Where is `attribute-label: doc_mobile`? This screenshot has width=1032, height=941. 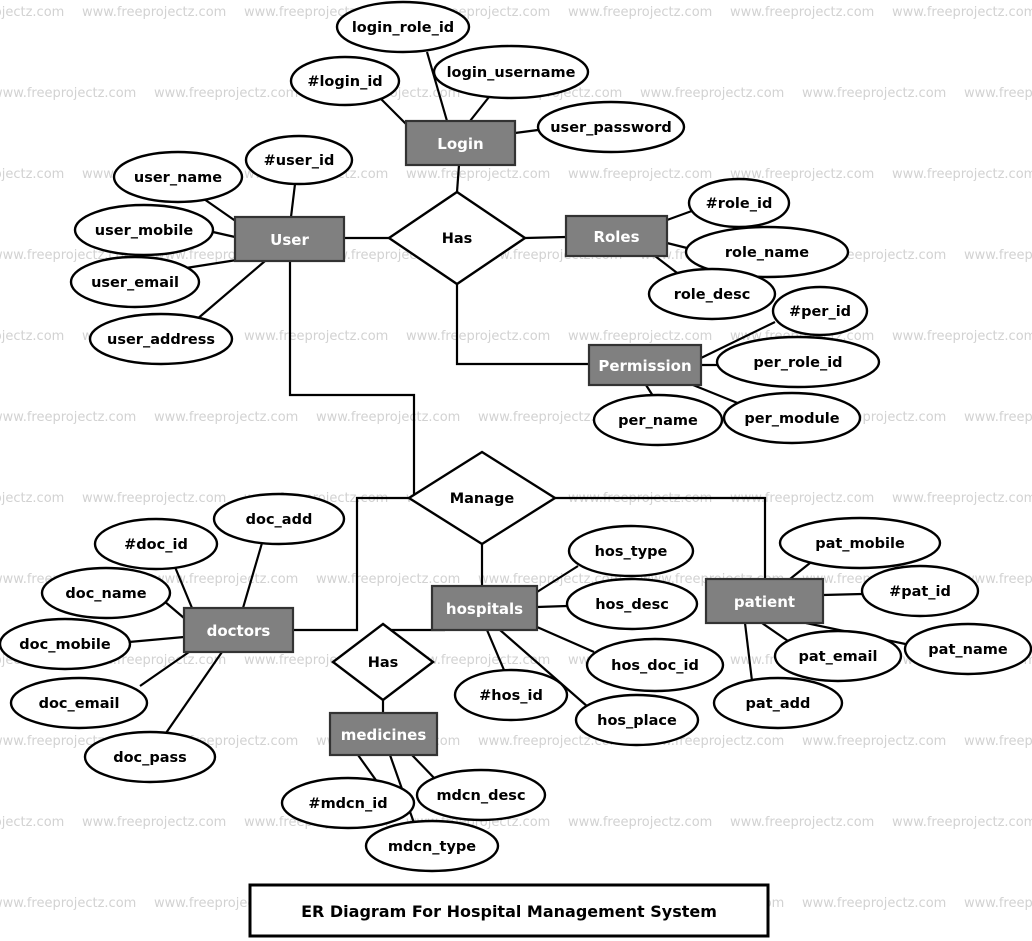
attribute-label: doc_mobile is located at coordinates (65, 645).